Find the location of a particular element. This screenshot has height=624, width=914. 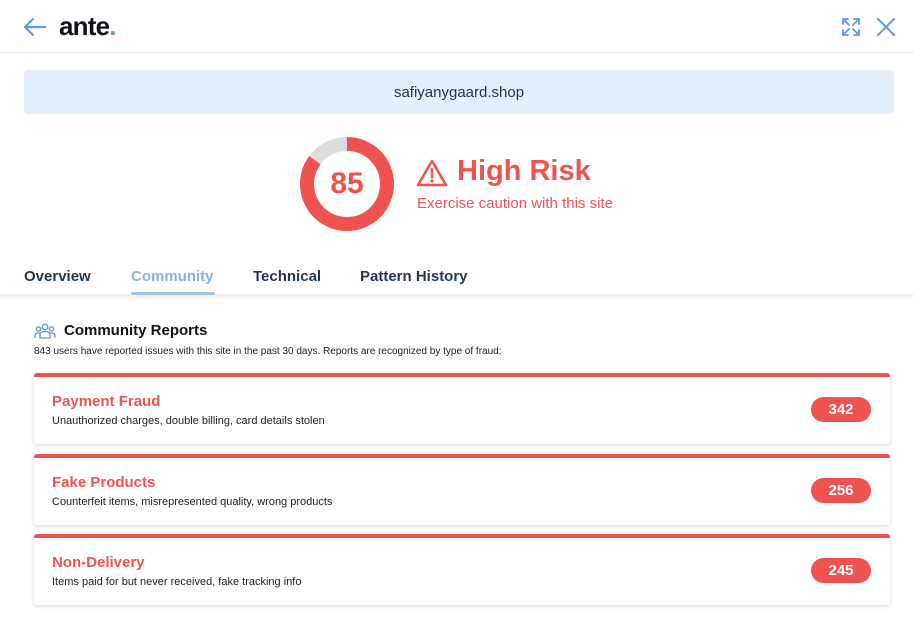

top-bar: ante. is located at coordinates (457, 26).